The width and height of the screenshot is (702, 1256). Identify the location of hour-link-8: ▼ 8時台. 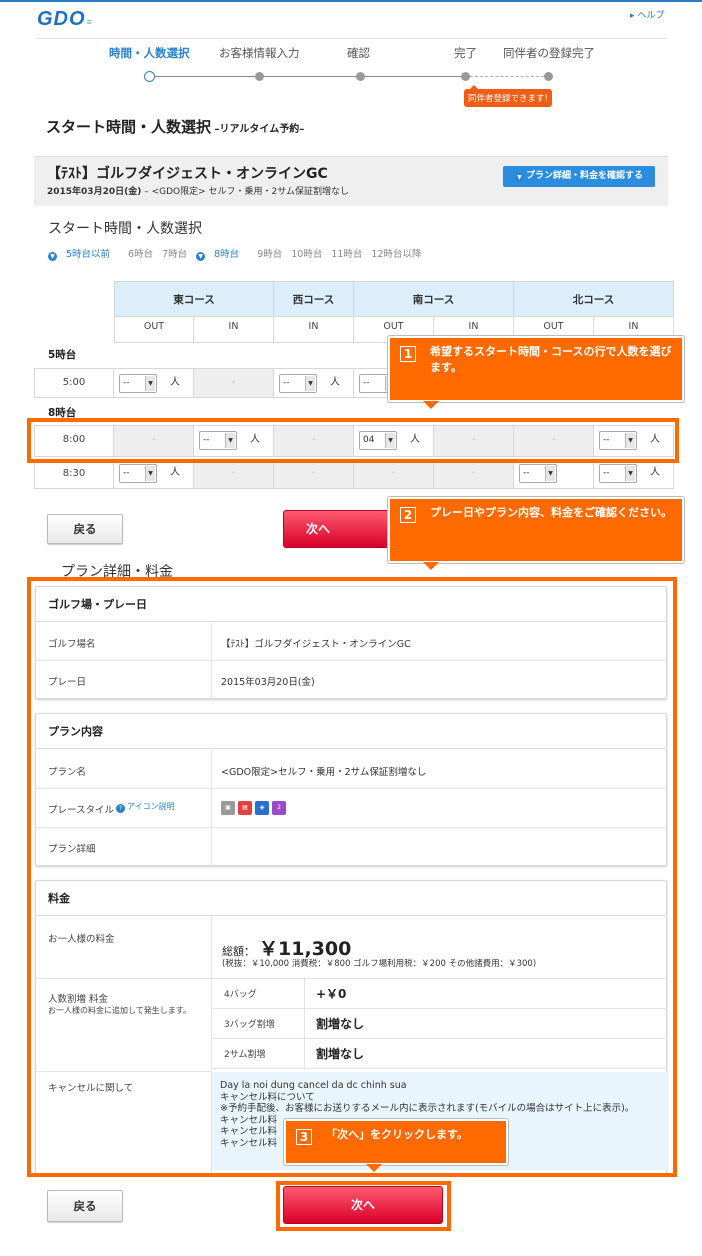
(222, 255).